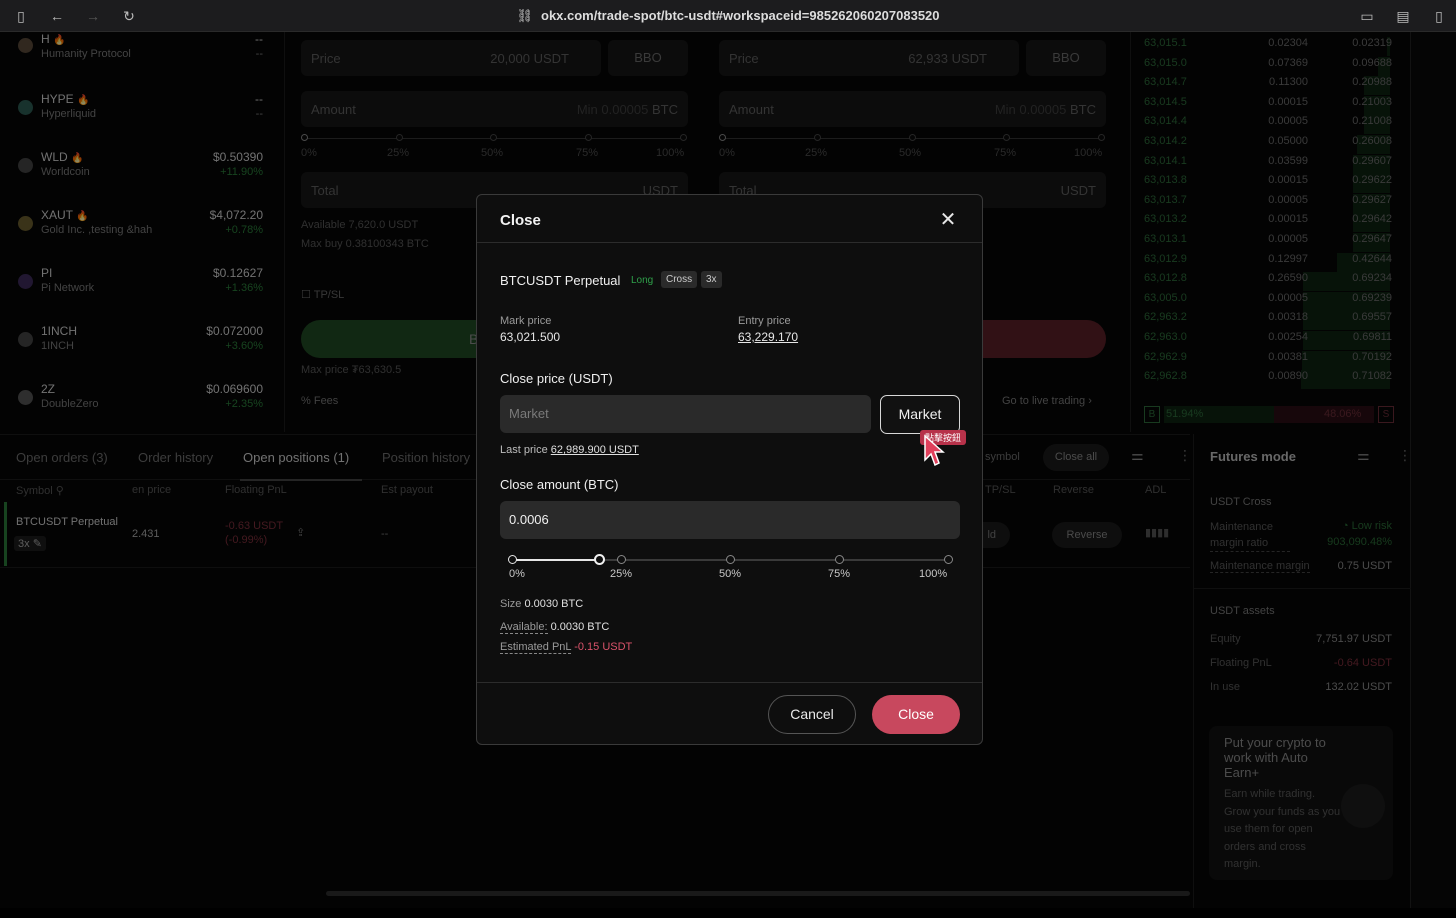  Describe the element at coordinates (556, 560) in the screenshot. I see `slider-fill` at that location.